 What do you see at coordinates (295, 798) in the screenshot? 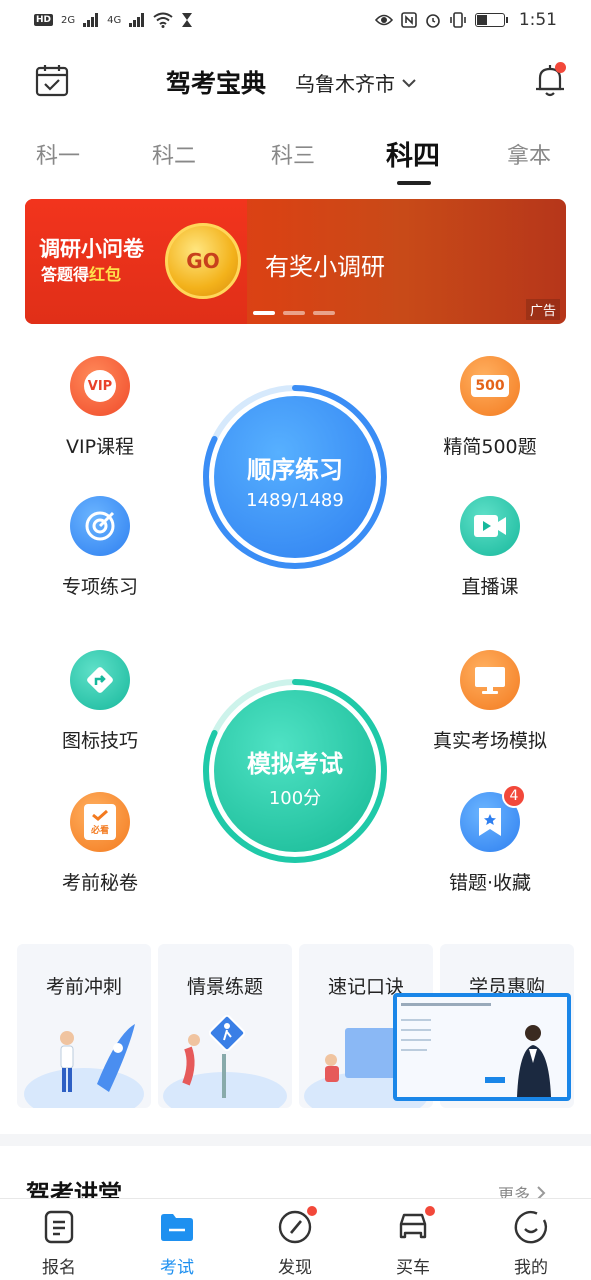
I see `exam-value: 100分` at bounding box center [295, 798].